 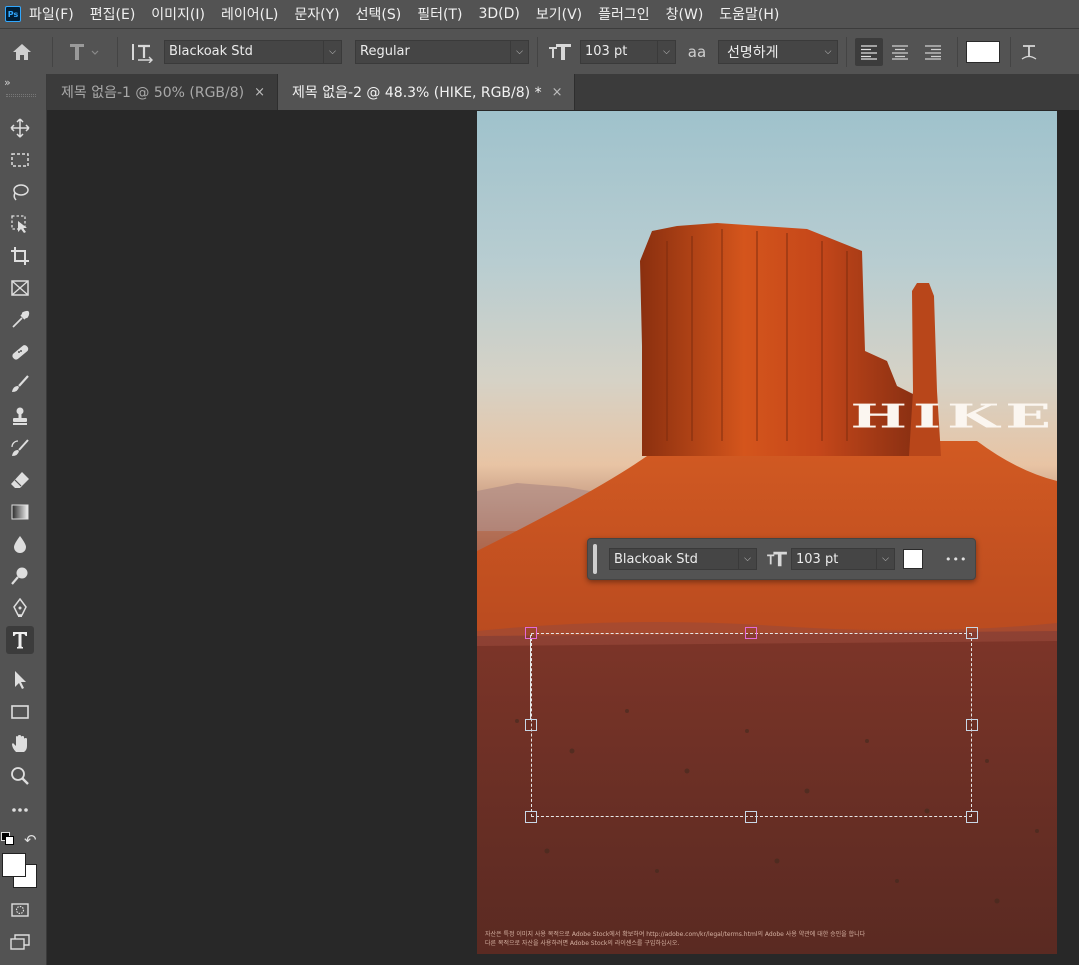 I want to click on swap-colors-icon: ↶, so click(x=30, y=840).